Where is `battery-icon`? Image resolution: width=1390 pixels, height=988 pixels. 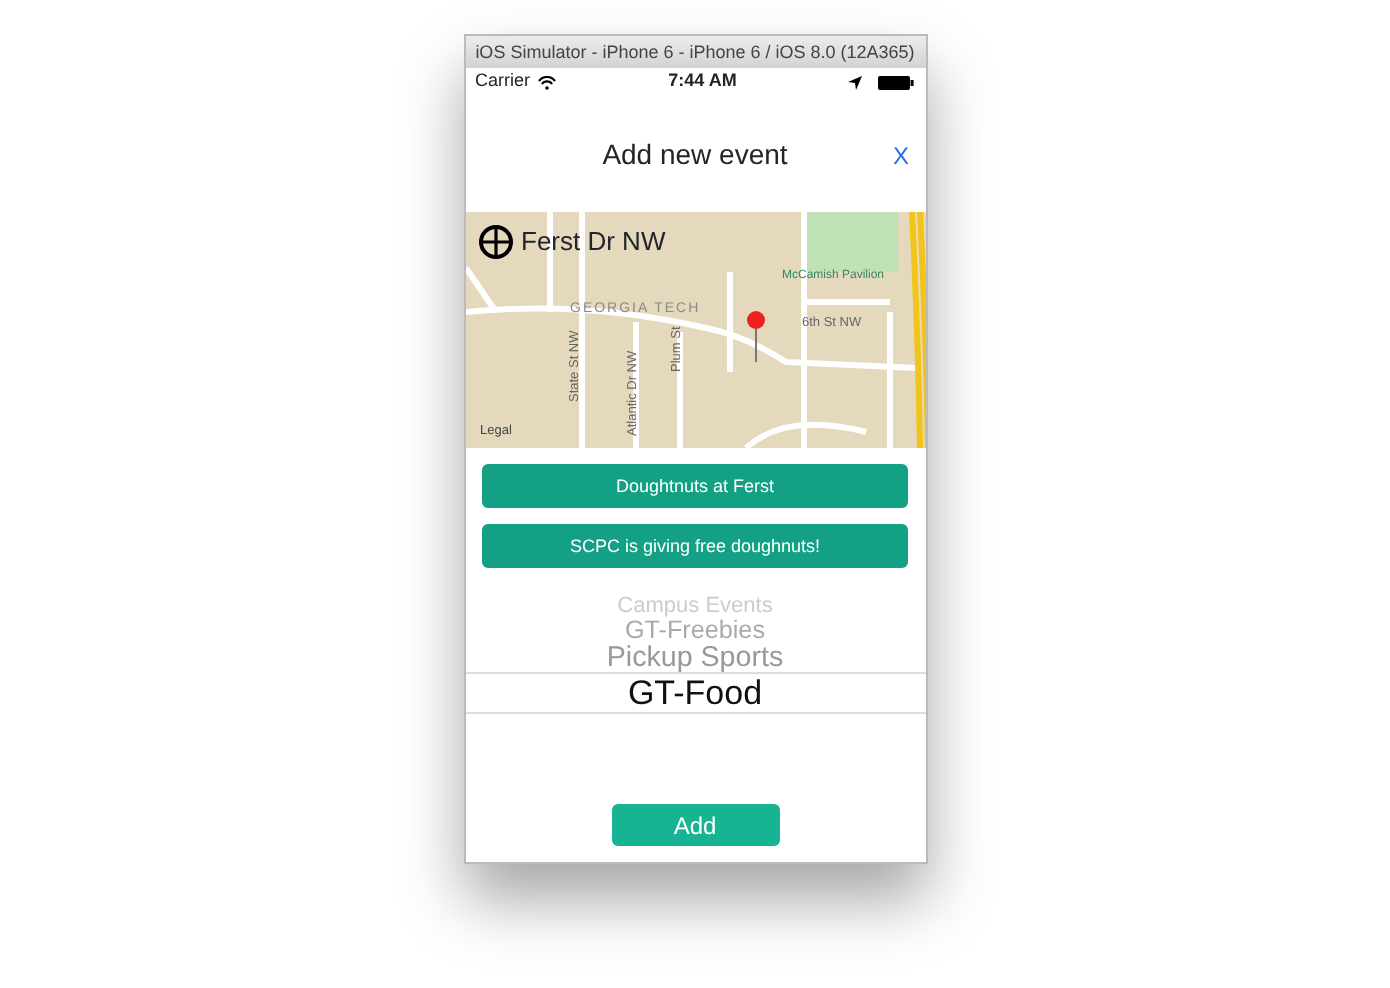
battery-icon is located at coordinates (896, 82).